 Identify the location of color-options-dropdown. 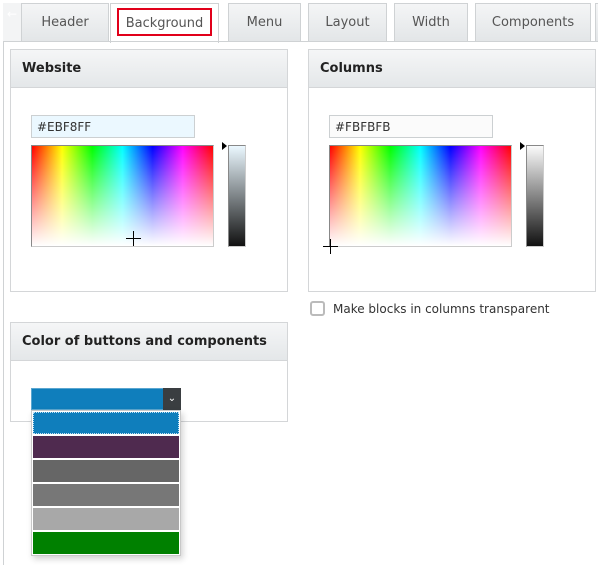
(106, 483).